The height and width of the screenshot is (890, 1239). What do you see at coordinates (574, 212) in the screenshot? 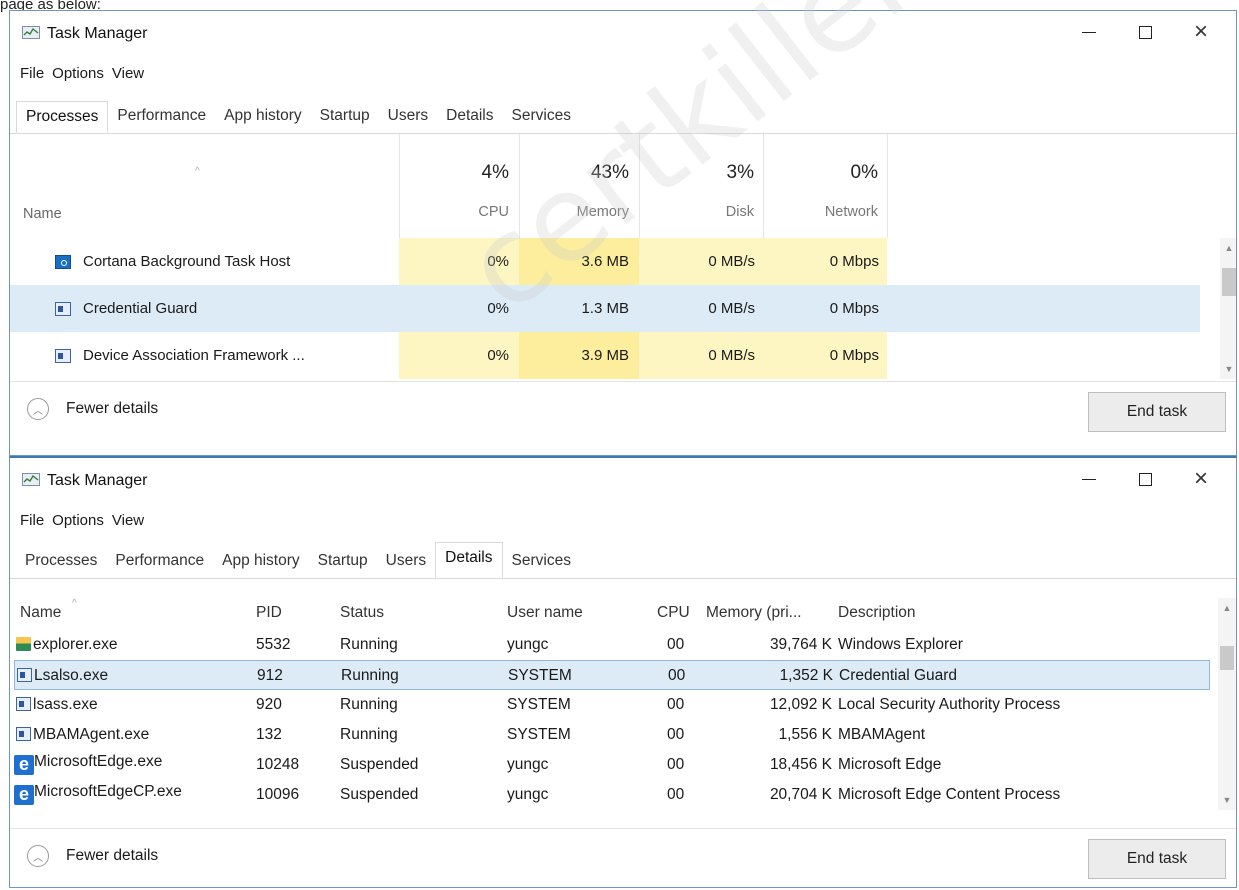
I see `column-header-memory: Memory` at bounding box center [574, 212].